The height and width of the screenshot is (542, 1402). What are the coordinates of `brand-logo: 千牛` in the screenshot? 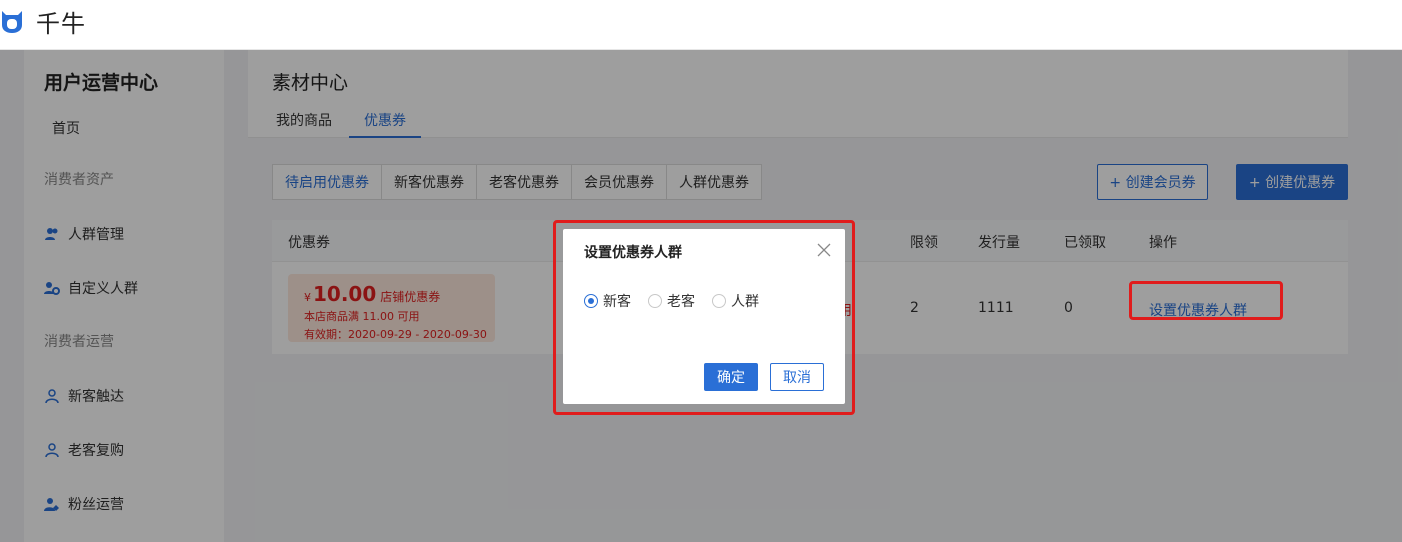 It's located at (43, 22).